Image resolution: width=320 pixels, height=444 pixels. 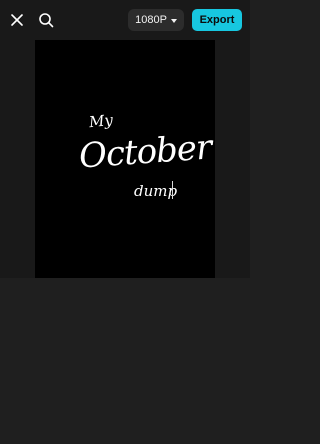 What do you see at coordinates (151, 20) in the screenshot?
I see `resolution-label: 1080P` at bounding box center [151, 20].